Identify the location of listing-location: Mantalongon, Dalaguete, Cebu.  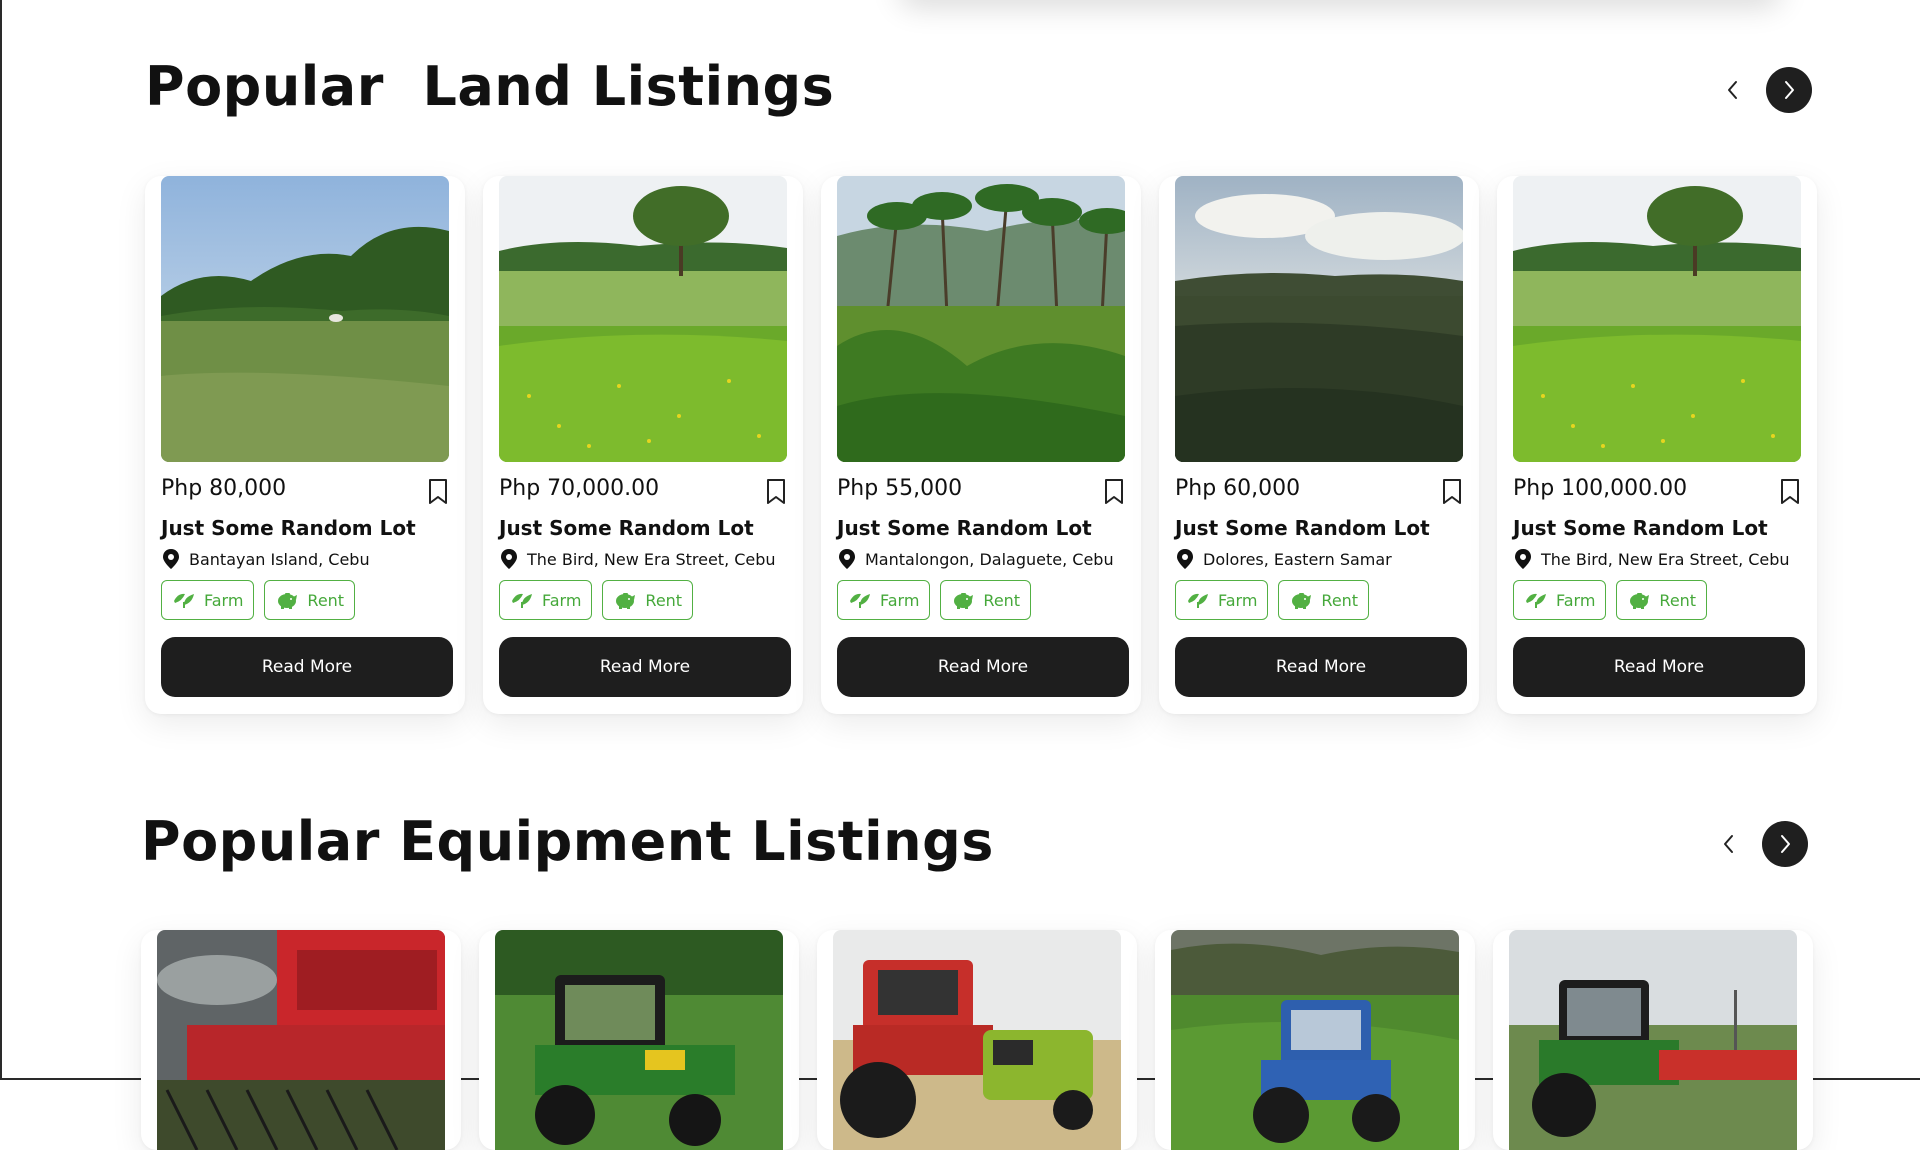
(975, 559).